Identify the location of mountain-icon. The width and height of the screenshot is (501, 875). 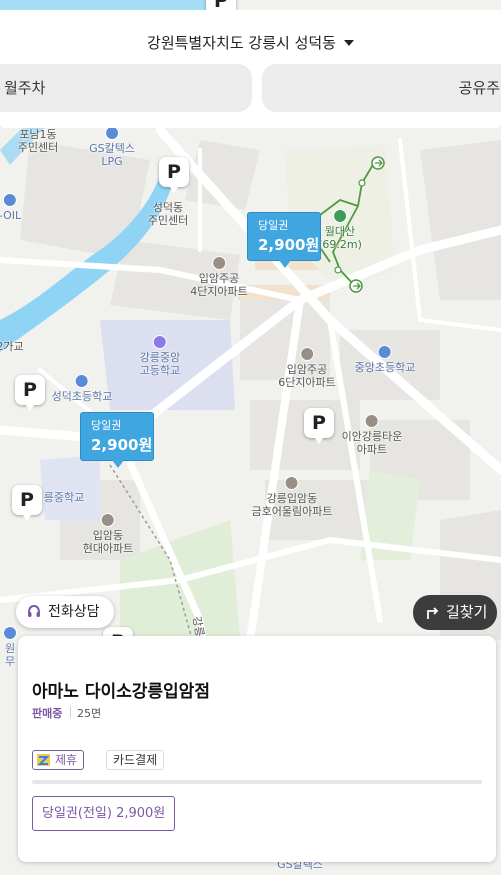
(339, 216).